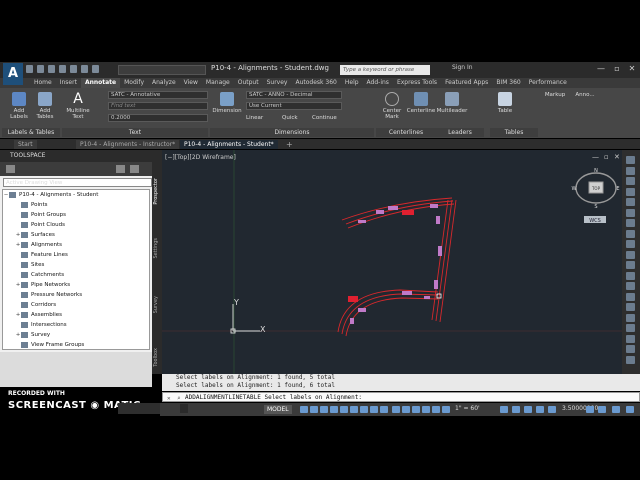 The height and width of the screenshot is (480, 640). What do you see at coordinates (184, 408) in the screenshot?
I see `layout-tabs` at bounding box center [184, 408].